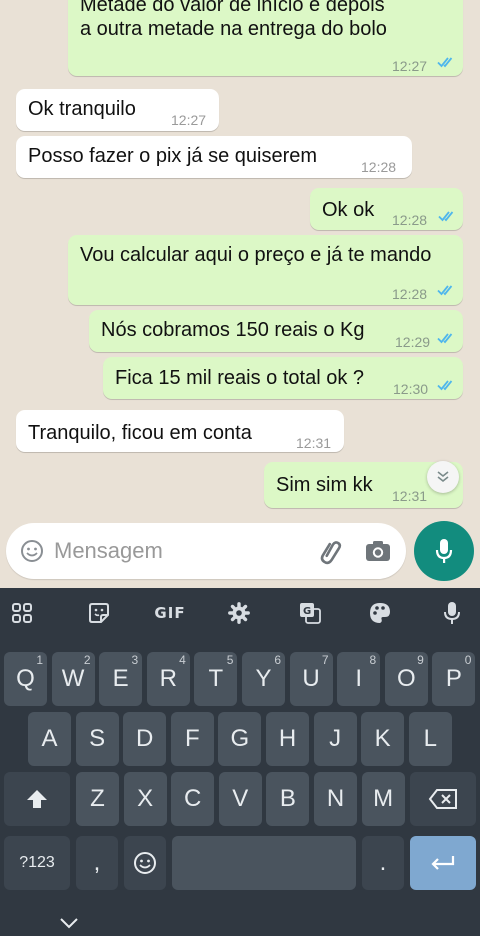  I want to click on key-label: L, so click(430, 738).